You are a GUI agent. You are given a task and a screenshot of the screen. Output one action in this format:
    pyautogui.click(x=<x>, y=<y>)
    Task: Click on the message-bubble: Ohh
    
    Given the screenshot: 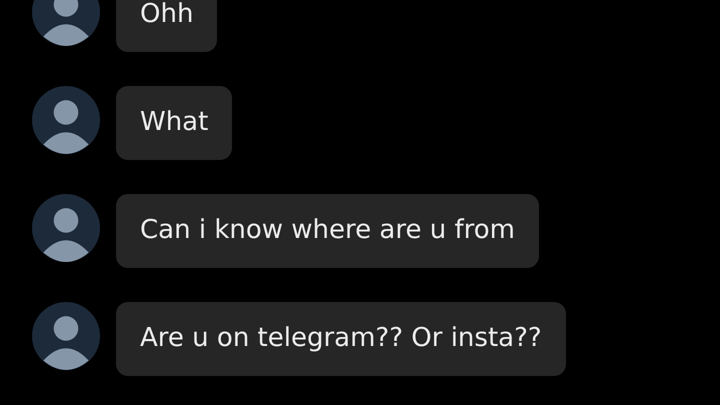 What is the action you would take?
    pyautogui.click(x=167, y=26)
    